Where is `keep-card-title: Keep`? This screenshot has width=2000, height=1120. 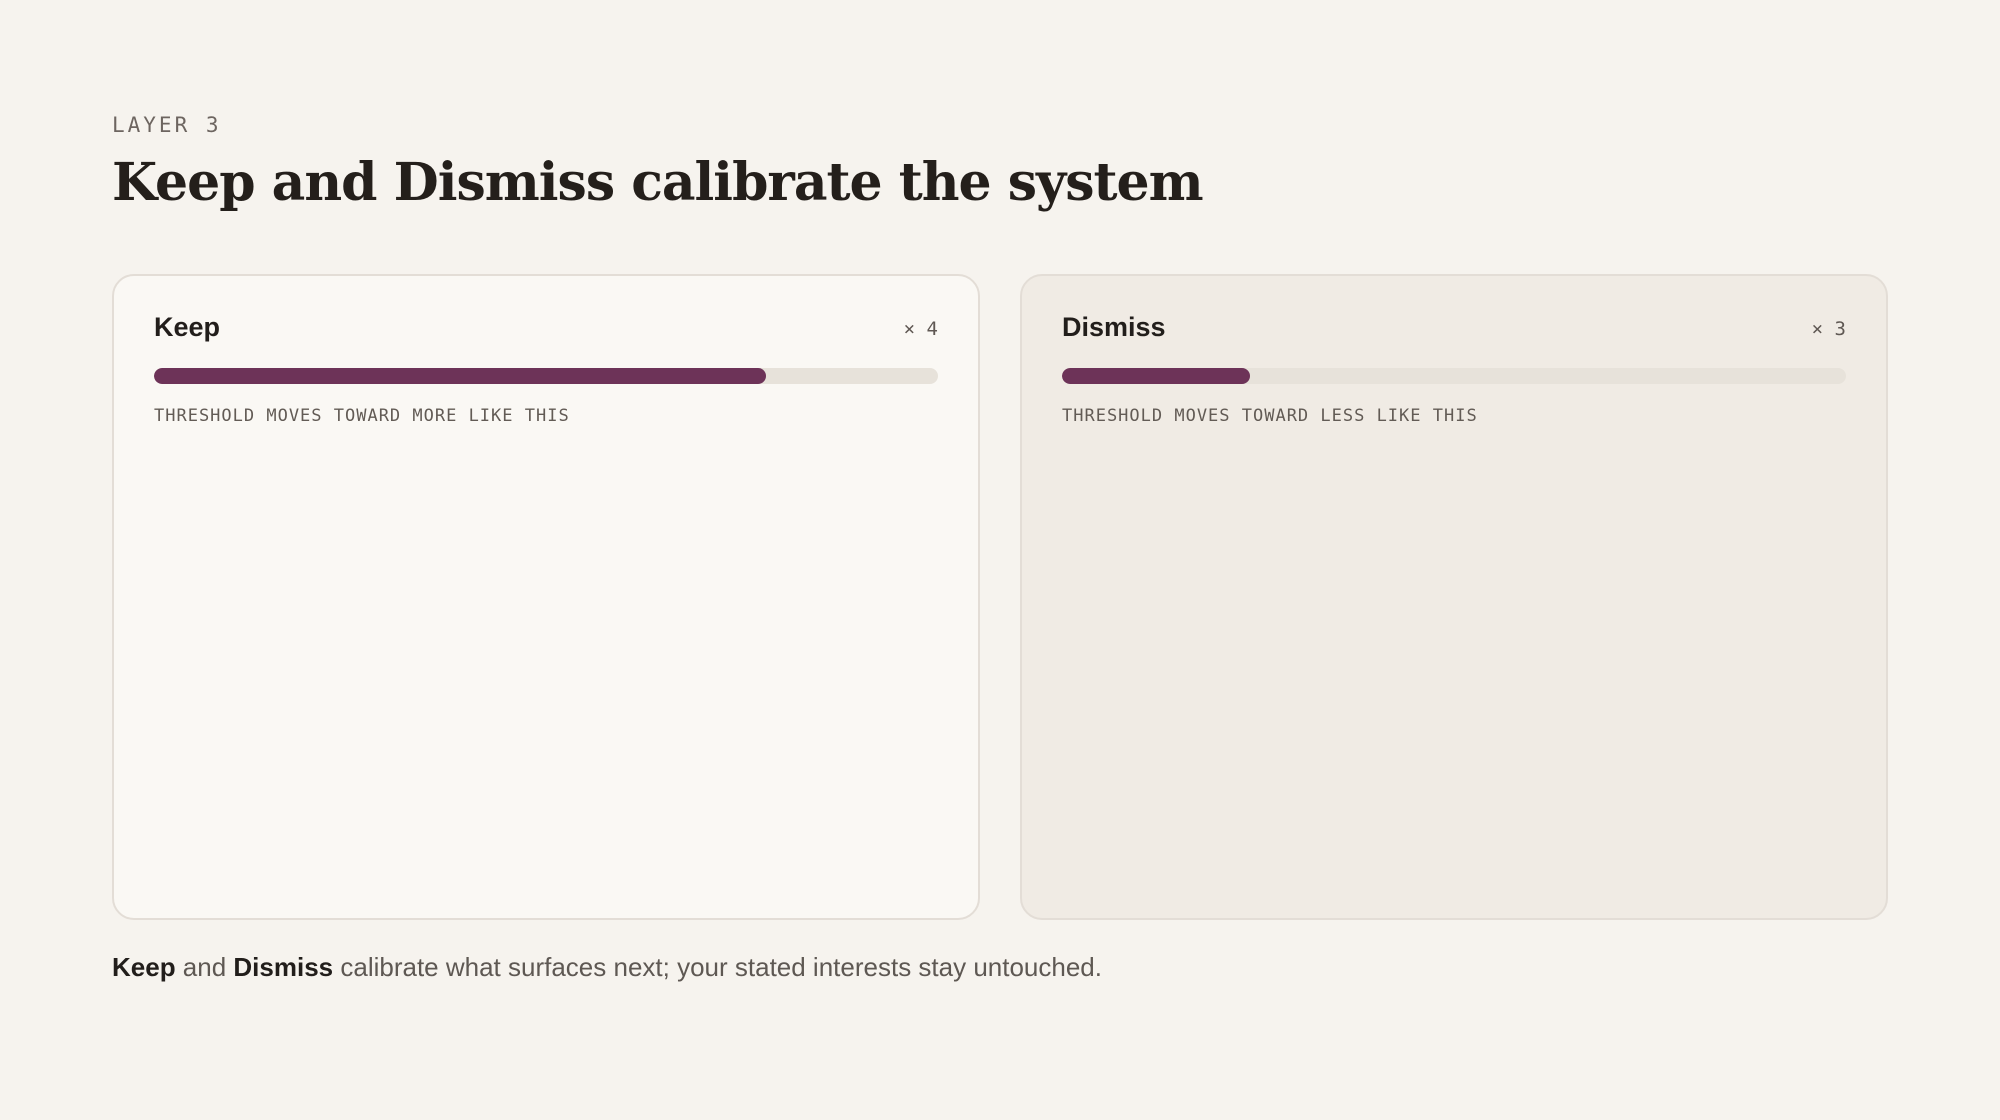 keep-card-title: Keep is located at coordinates (187, 327).